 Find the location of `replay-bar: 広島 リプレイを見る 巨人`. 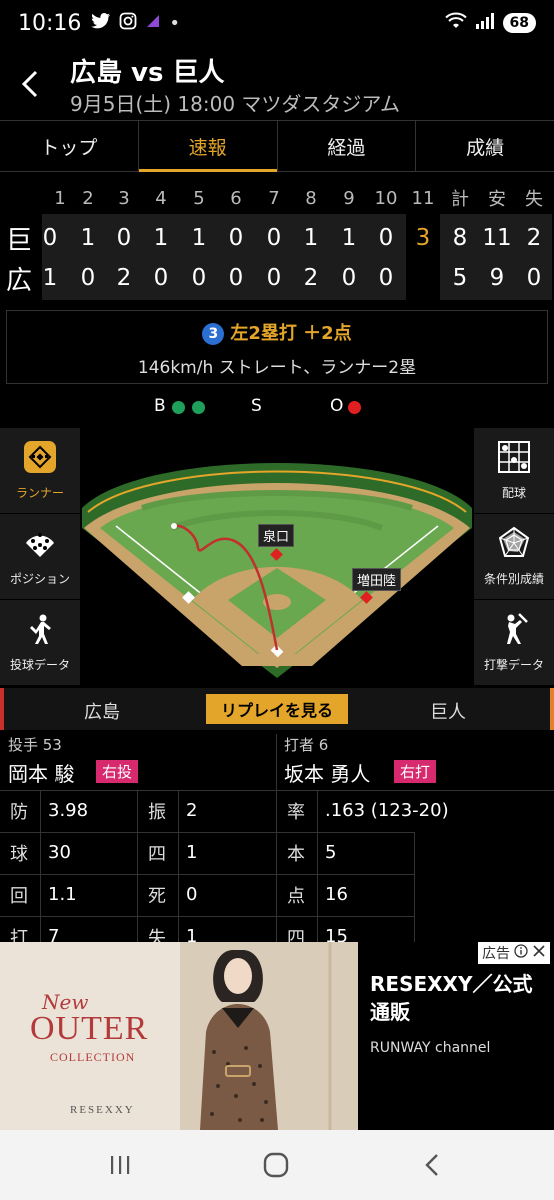

replay-bar: 広島 リプレイを見る 巨人 is located at coordinates (277, 709).